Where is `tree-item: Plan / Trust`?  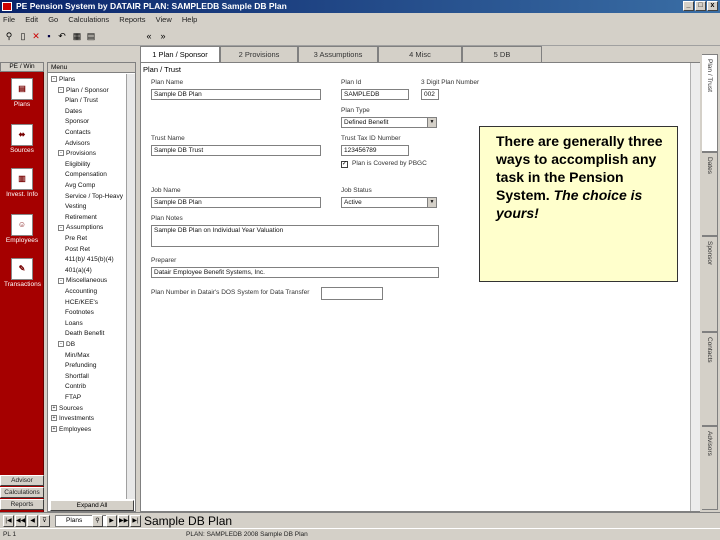
tree-item: Plan / Trust is located at coordinates (81, 100).